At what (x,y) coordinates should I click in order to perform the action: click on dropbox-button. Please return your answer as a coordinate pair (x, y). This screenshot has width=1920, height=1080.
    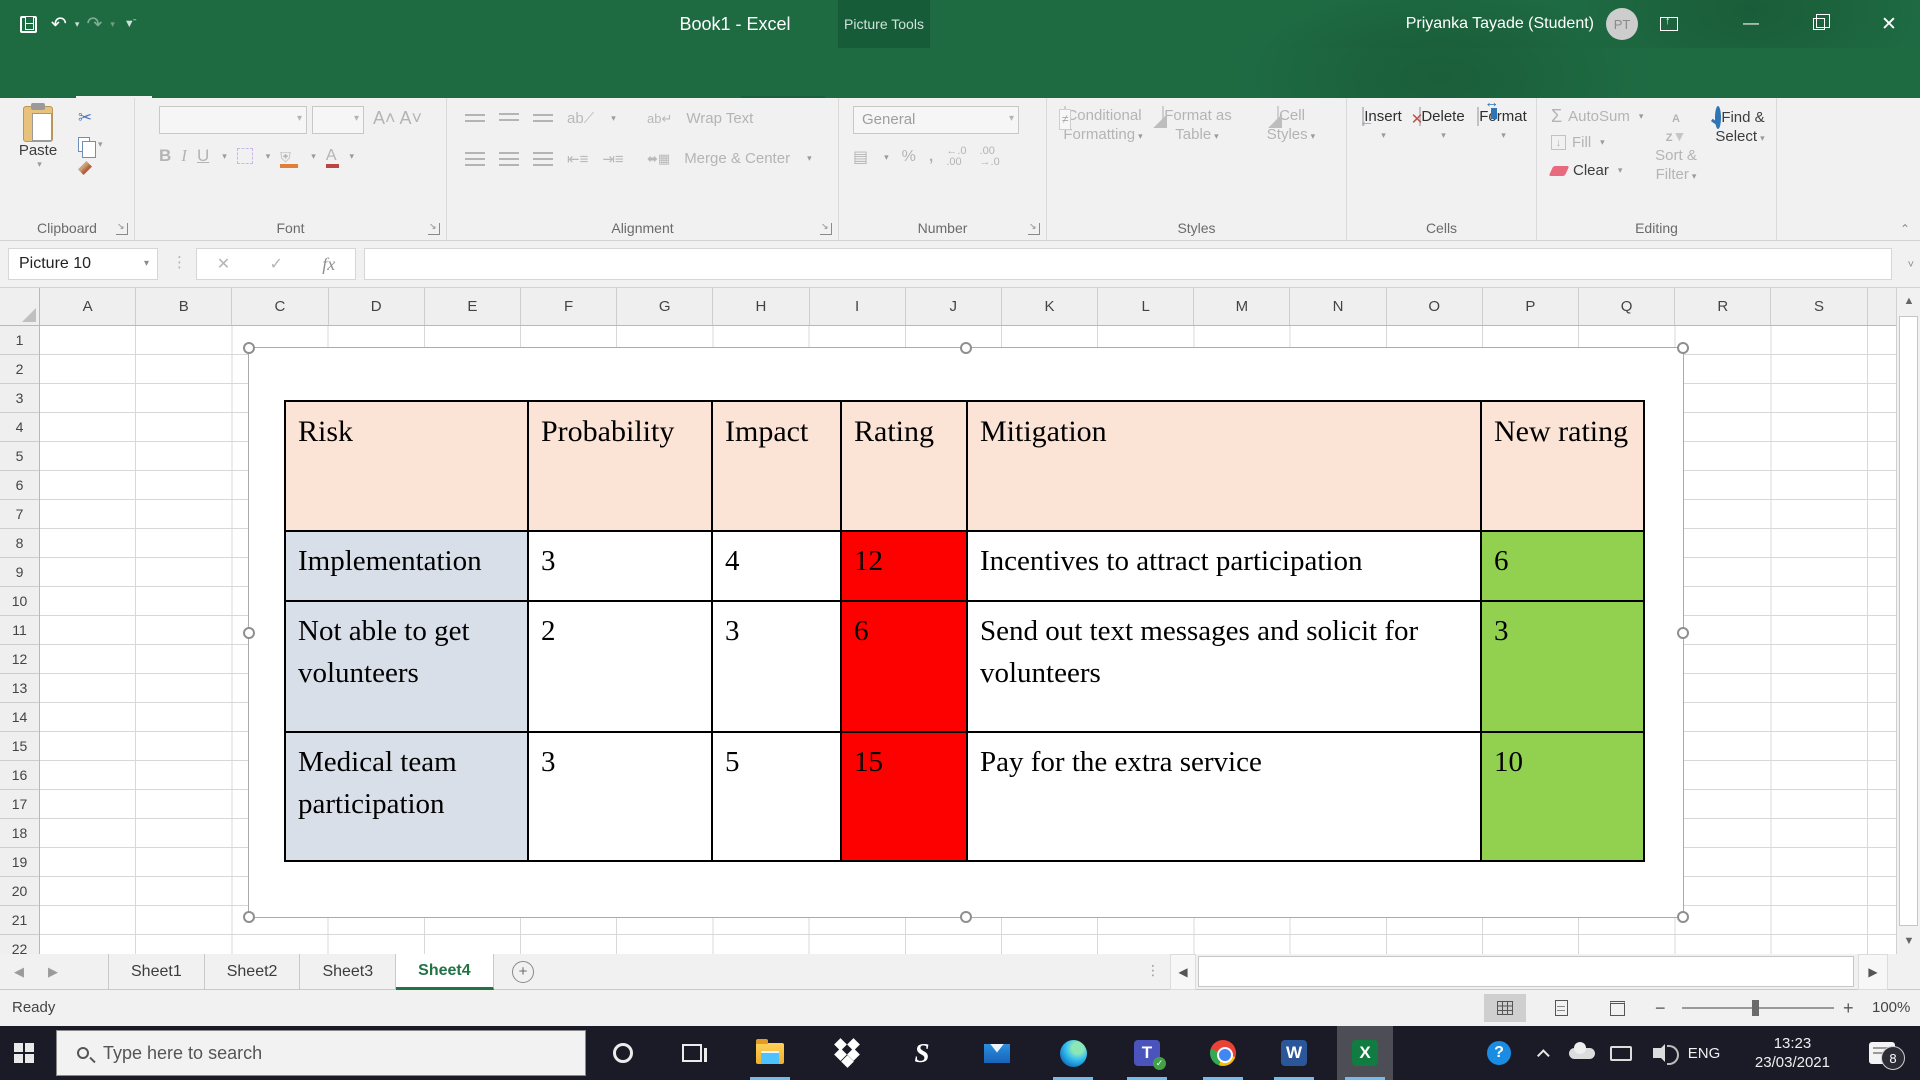
    Looking at the image, I should click on (847, 1053).